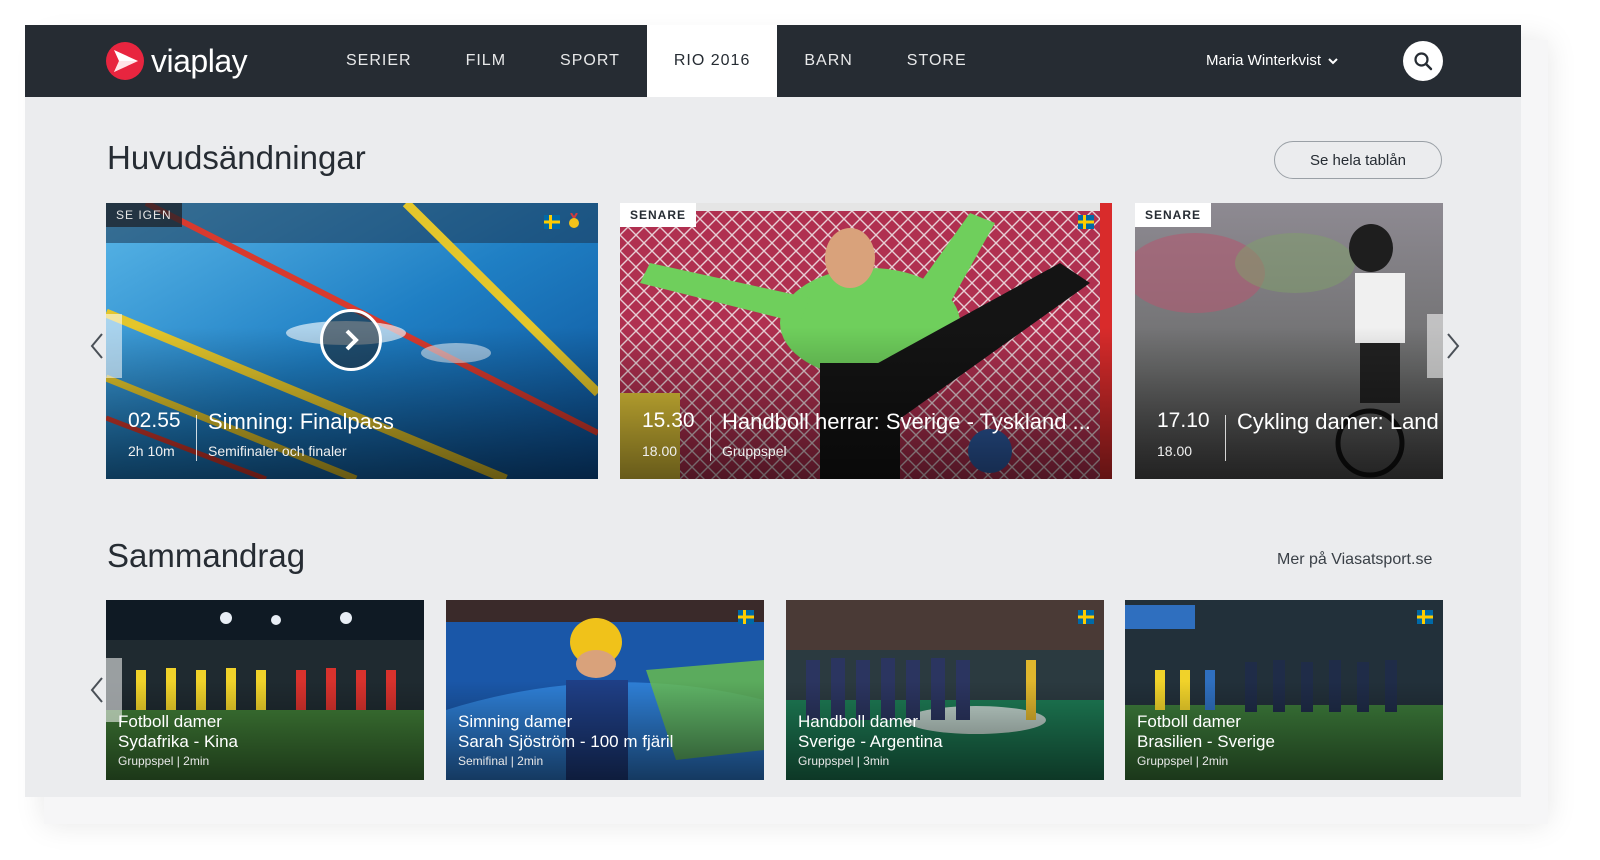 The width and height of the screenshot is (1600, 860). I want to click on broadcast-subtitle: Semifinaler och finaler, so click(277, 451).